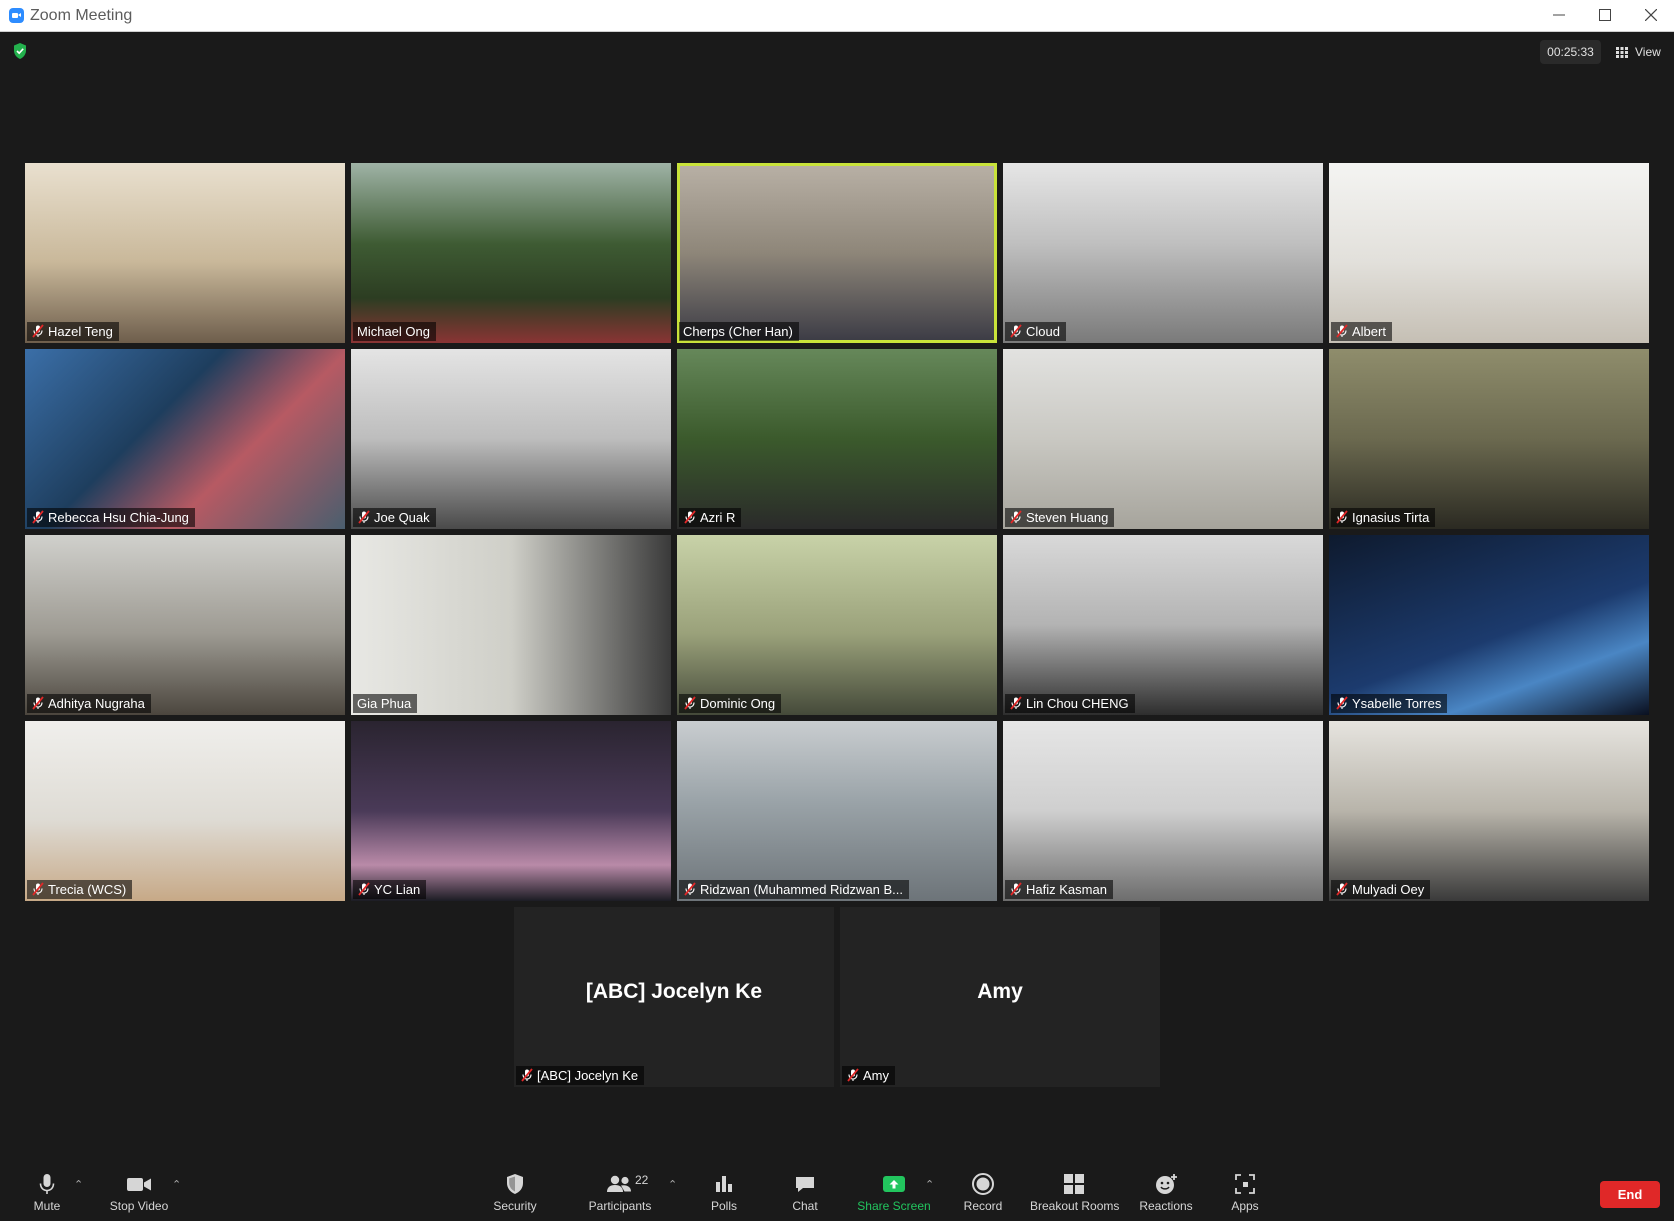 This screenshot has height=1221, width=1674. Describe the element at coordinates (642, 1180) in the screenshot. I see `participants-count: 22` at that location.